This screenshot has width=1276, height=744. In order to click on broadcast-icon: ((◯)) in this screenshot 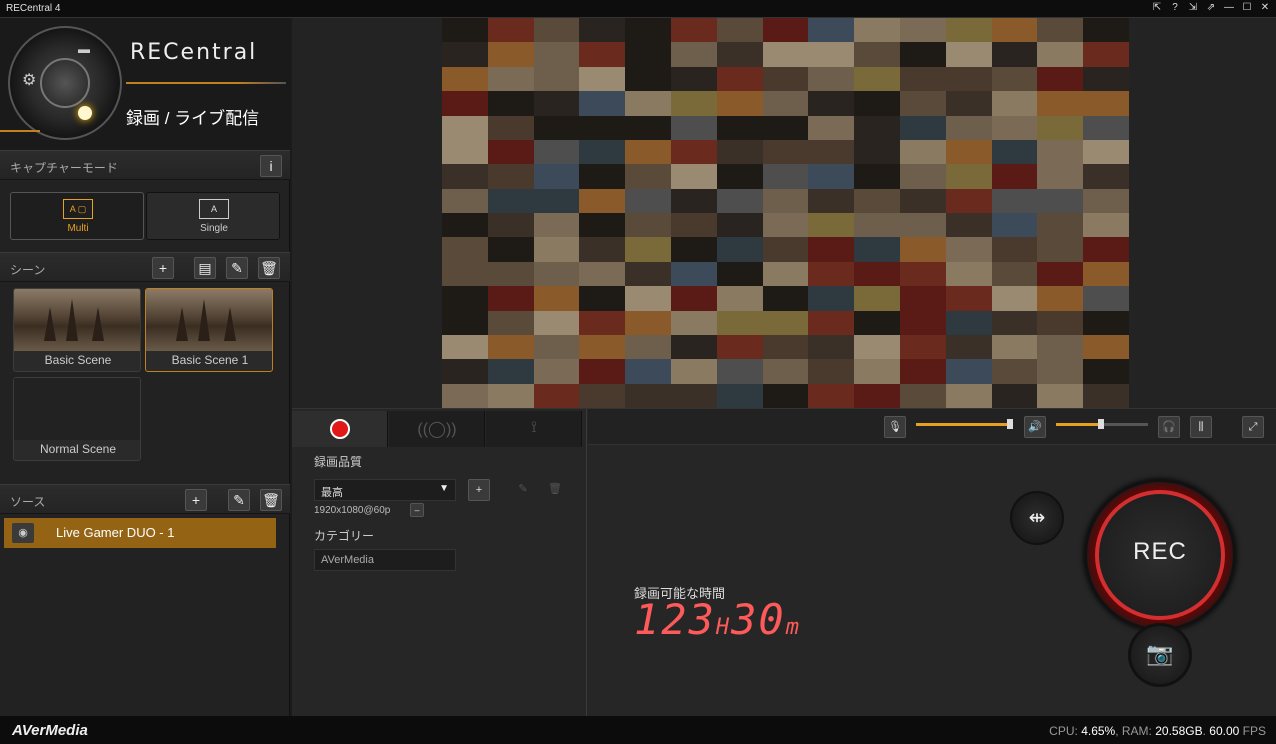, I will do `click(437, 429)`.